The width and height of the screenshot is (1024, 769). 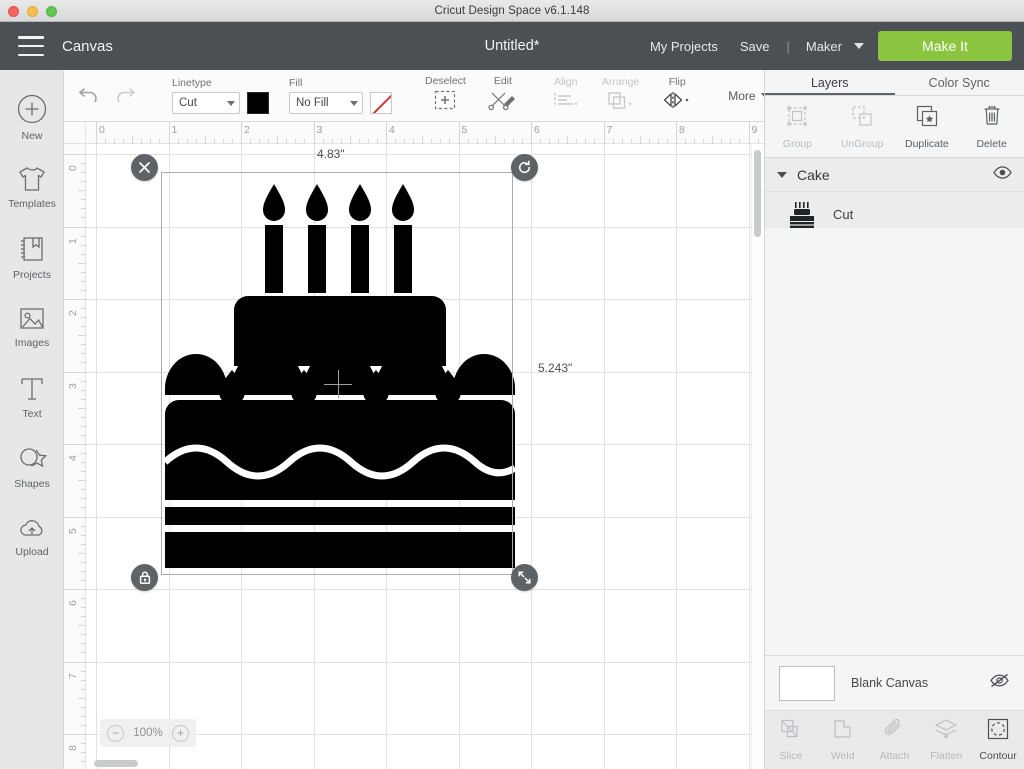 What do you see at coordinates (684, 46) in the screenshot?
I see `my-projects-link: My Projects` at bounding box center [684, 46].